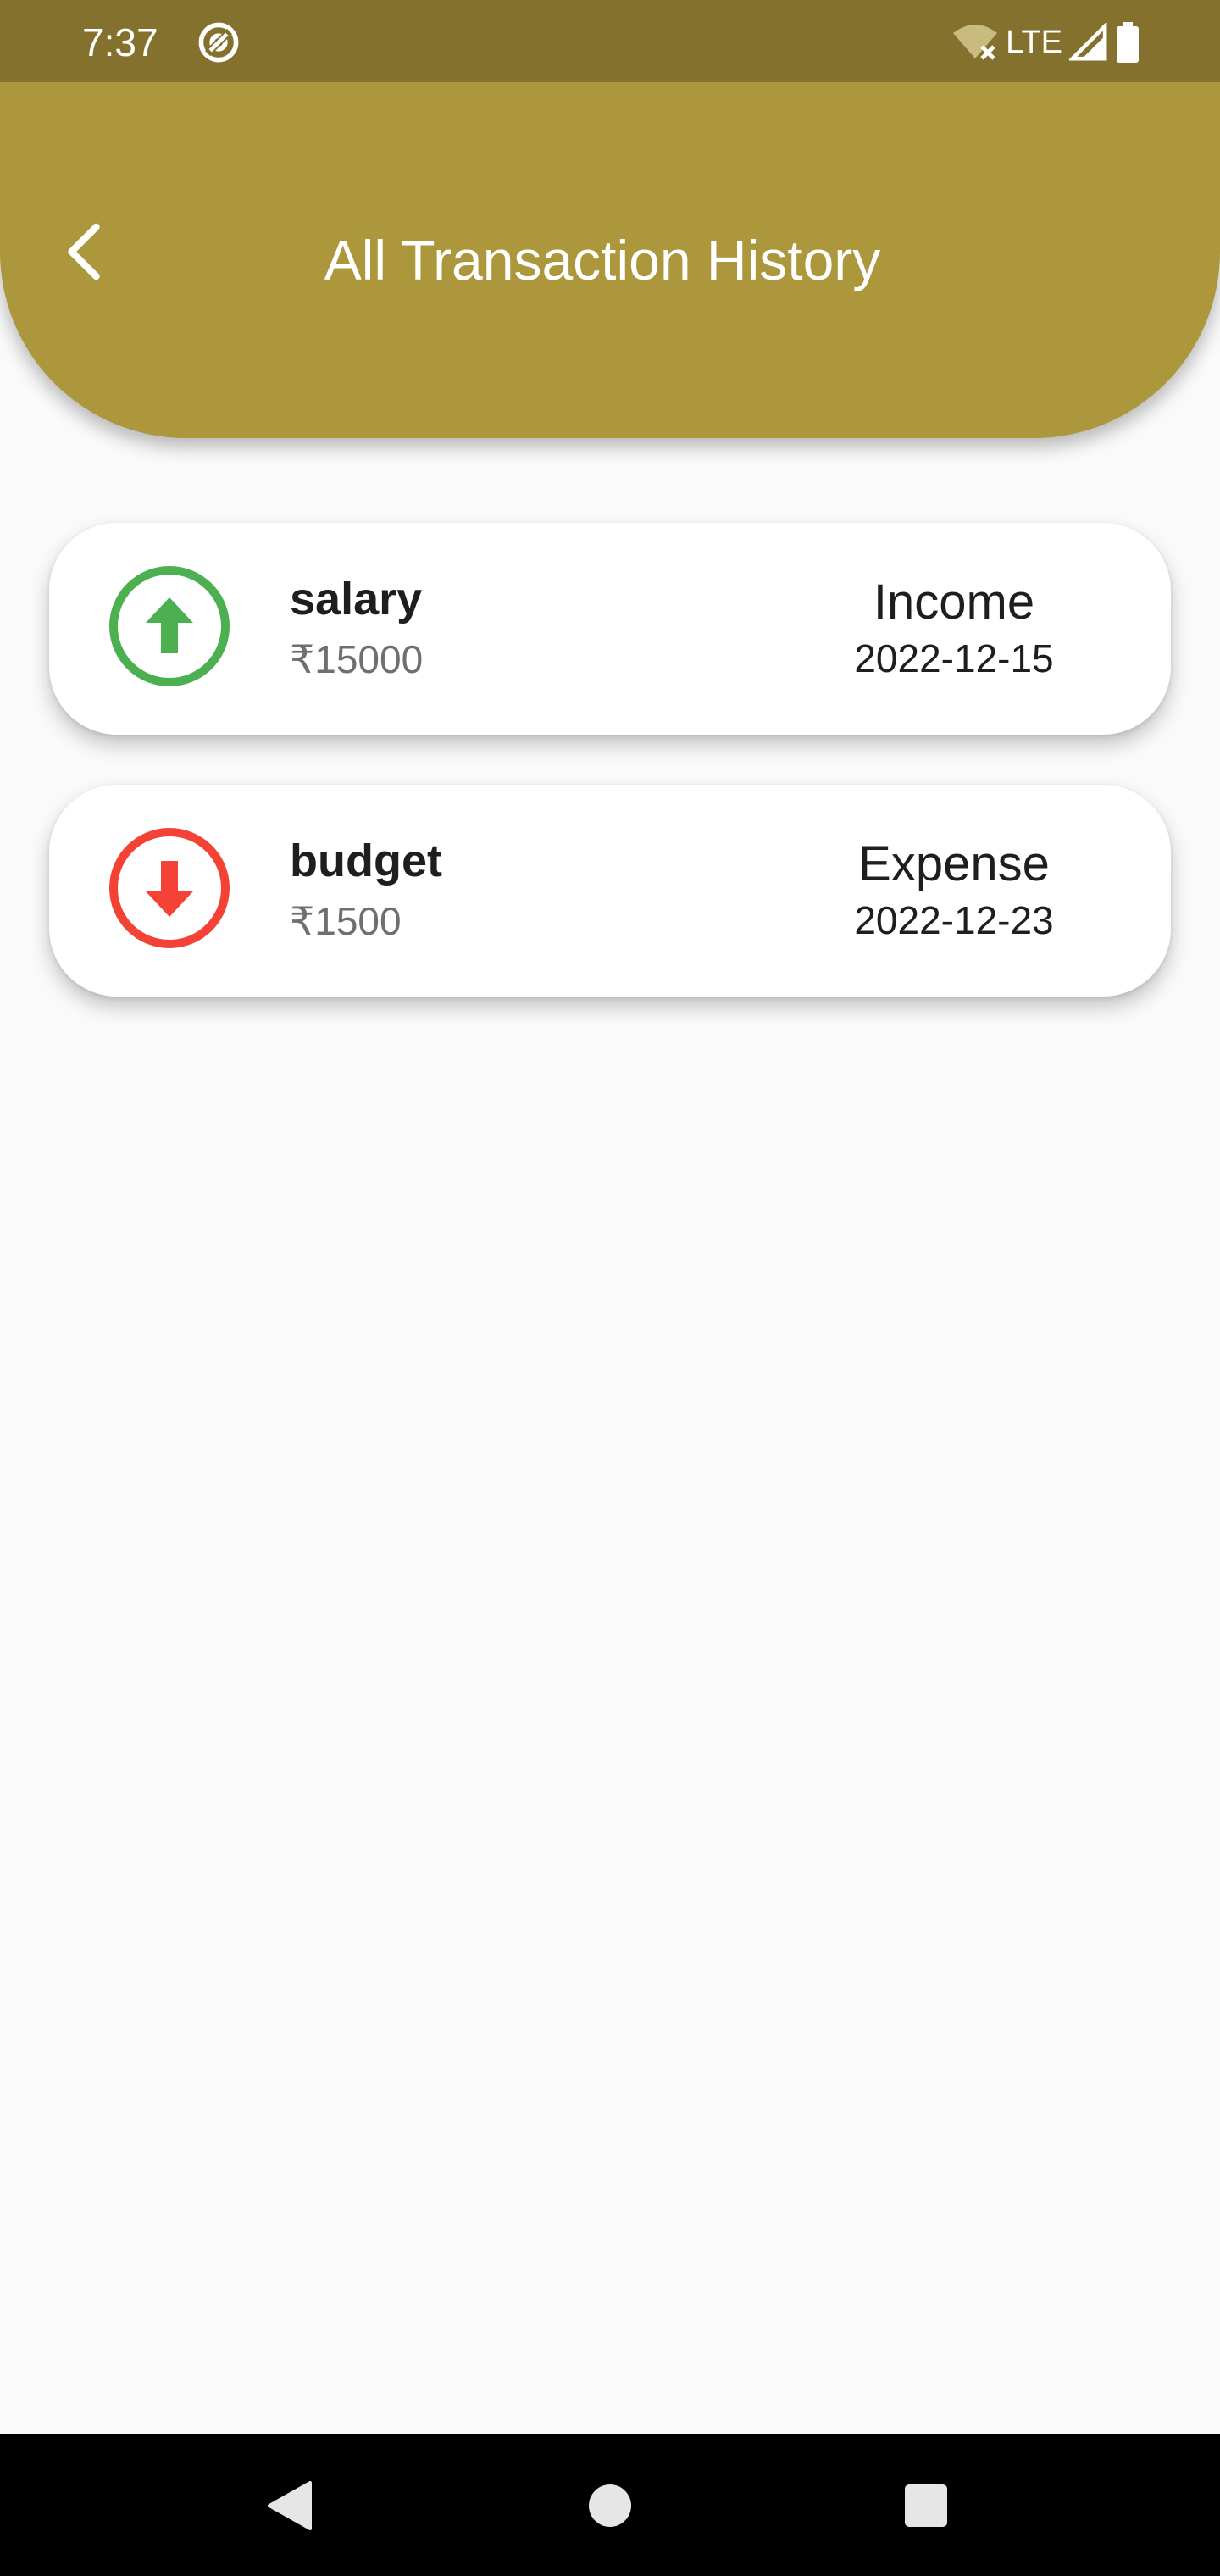 The height and width of the screenshot is (2576, 1220). Describe the element at coordinates (366, 861) in the screenshot. I see `transaction-title: budget` at that location.